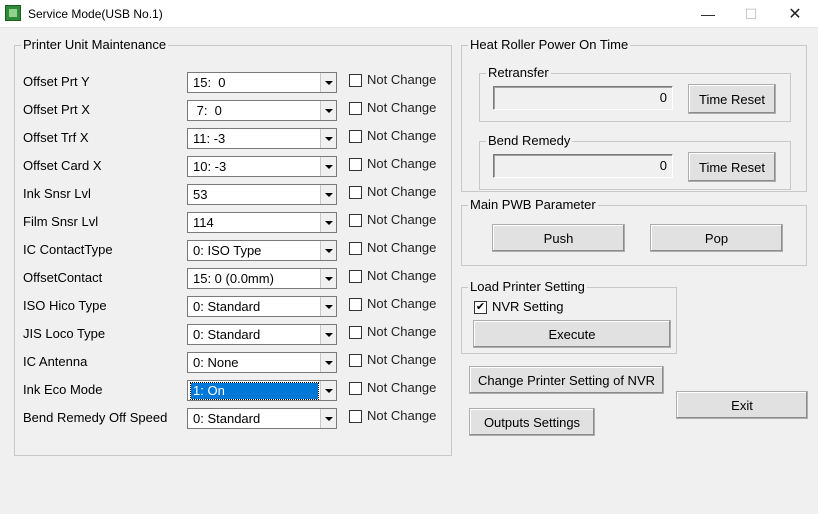 The width and height of the screenshot is (818, 514). I want to click on not-change-checkbox-ink-eco-mode, so click(355, 388).